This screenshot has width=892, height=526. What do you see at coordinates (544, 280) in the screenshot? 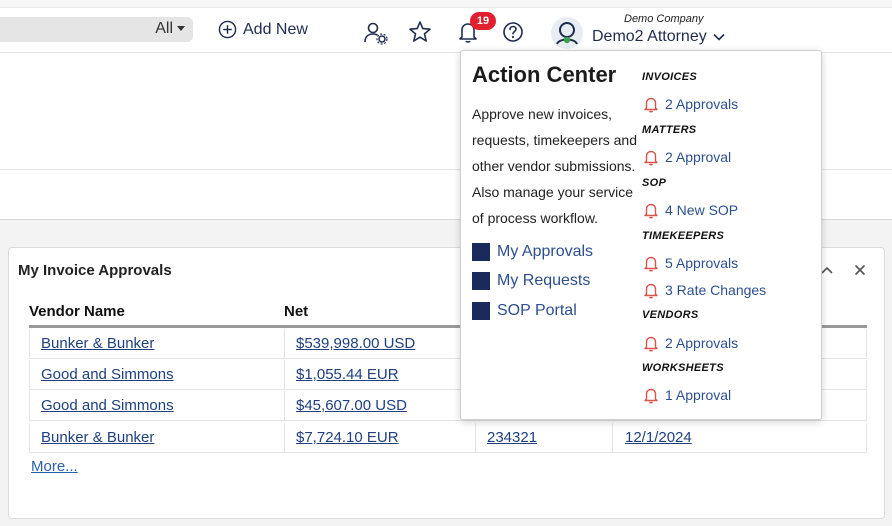
I see `link-label: My Requests` at bounding box center [544, 280].